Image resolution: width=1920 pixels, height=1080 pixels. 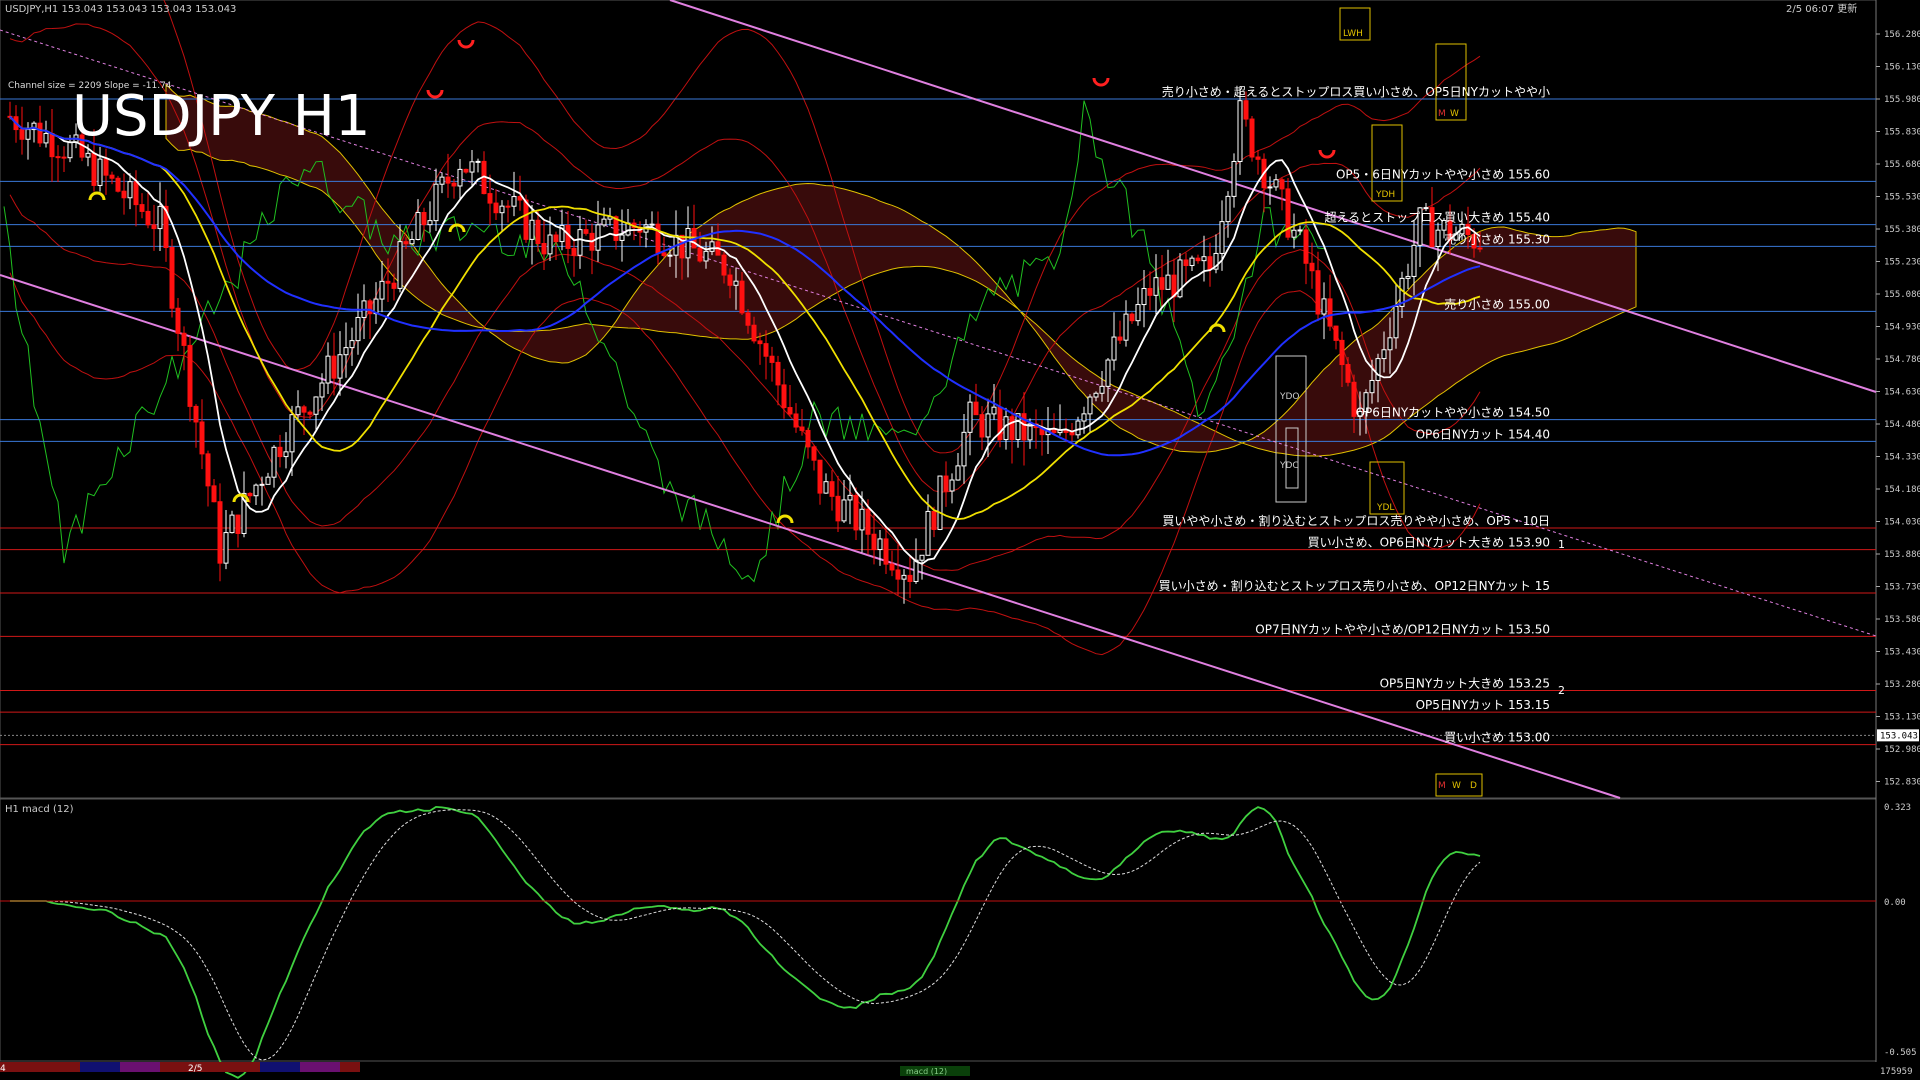 I want to click on price-tick-label: 156.280, so click(x=1902, y=35).